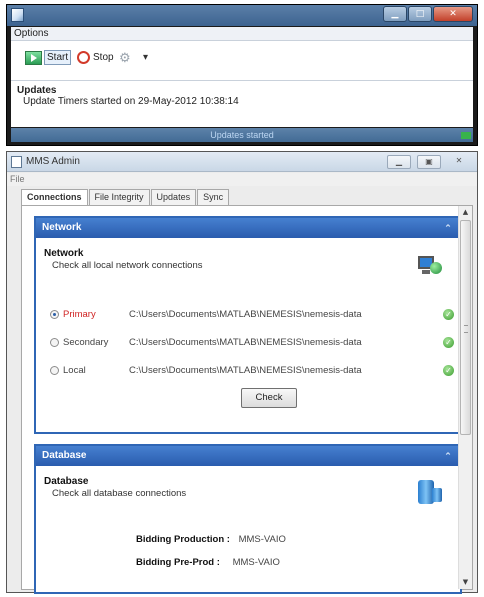 This screenshot has width=484, height=597. What do you see at coordinates (127, 265) in the screenshot?
I see `network-description: Check all local network connections` at bounding box center [127, 265].